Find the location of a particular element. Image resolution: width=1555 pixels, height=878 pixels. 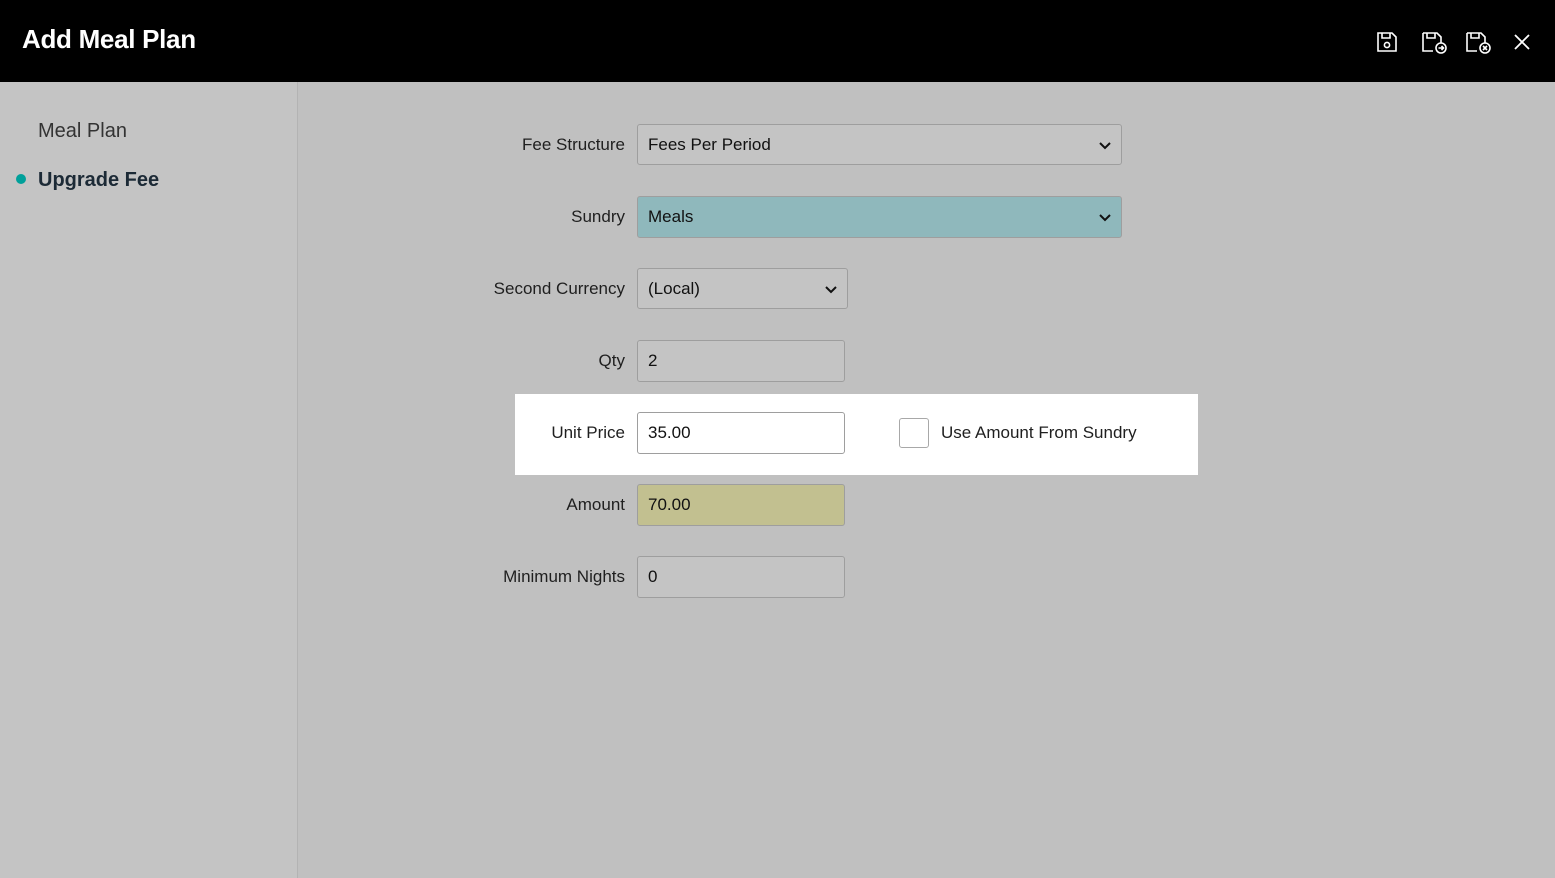

save-icon is located at coordinates (1387, 42).